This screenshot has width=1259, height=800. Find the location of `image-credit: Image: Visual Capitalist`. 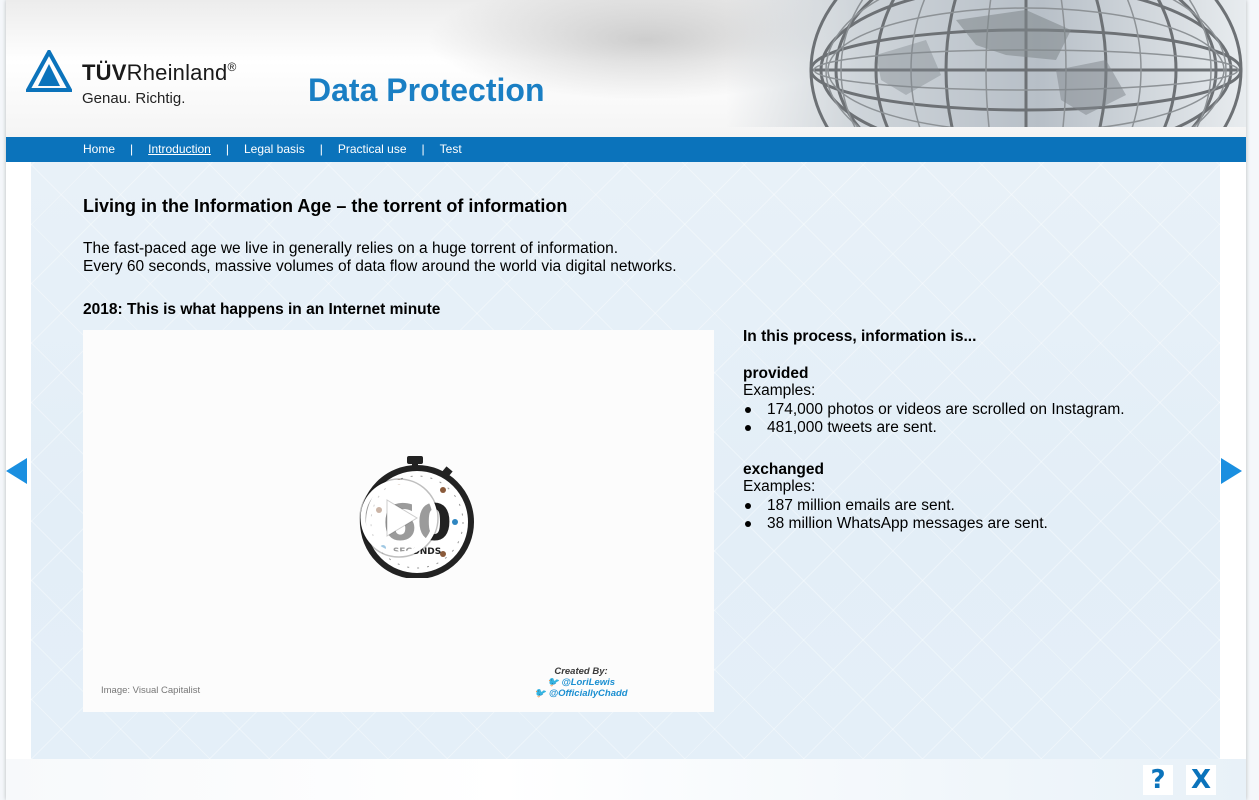

image-credit: Image: Visual Capitalist is located at coordinates (151, 690).